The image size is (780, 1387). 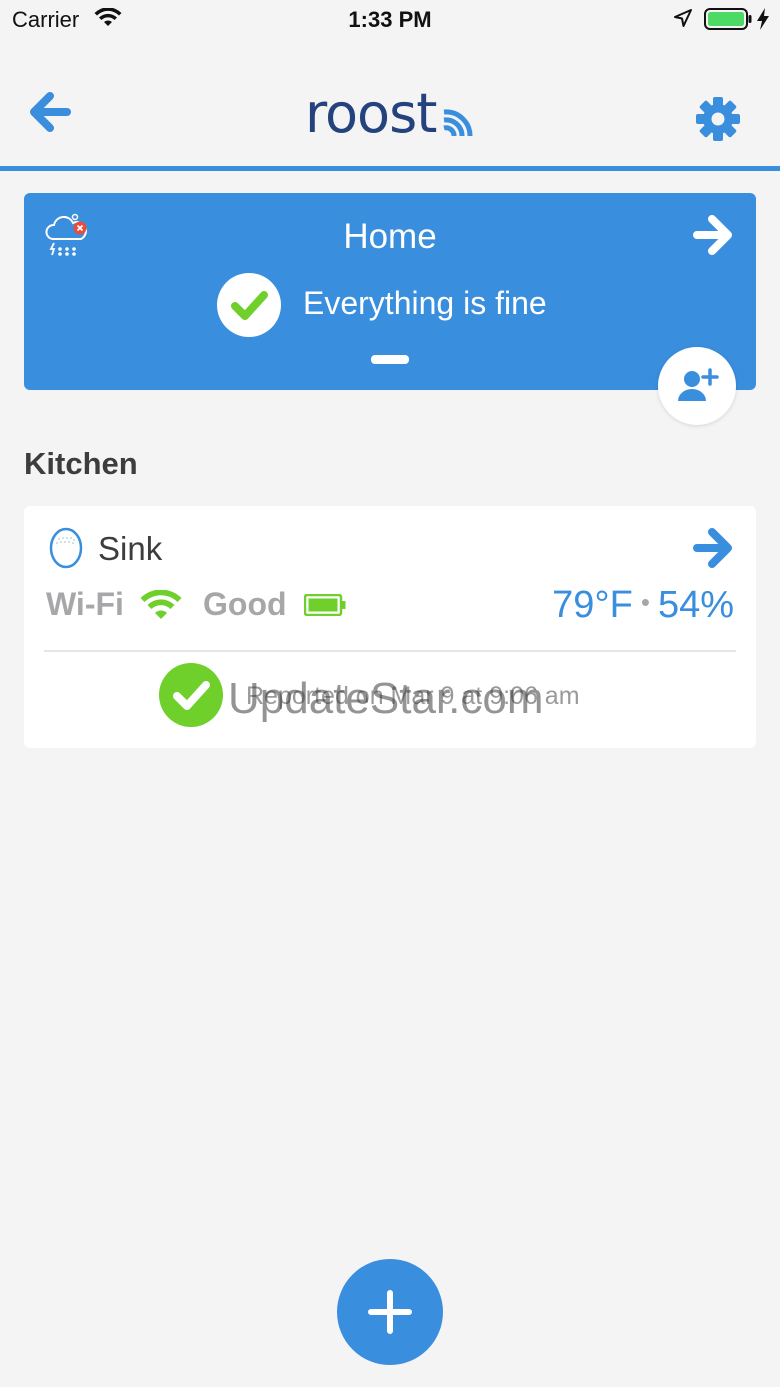 I want to click on signal-quality-label: Good, so click(x=245, y=604).